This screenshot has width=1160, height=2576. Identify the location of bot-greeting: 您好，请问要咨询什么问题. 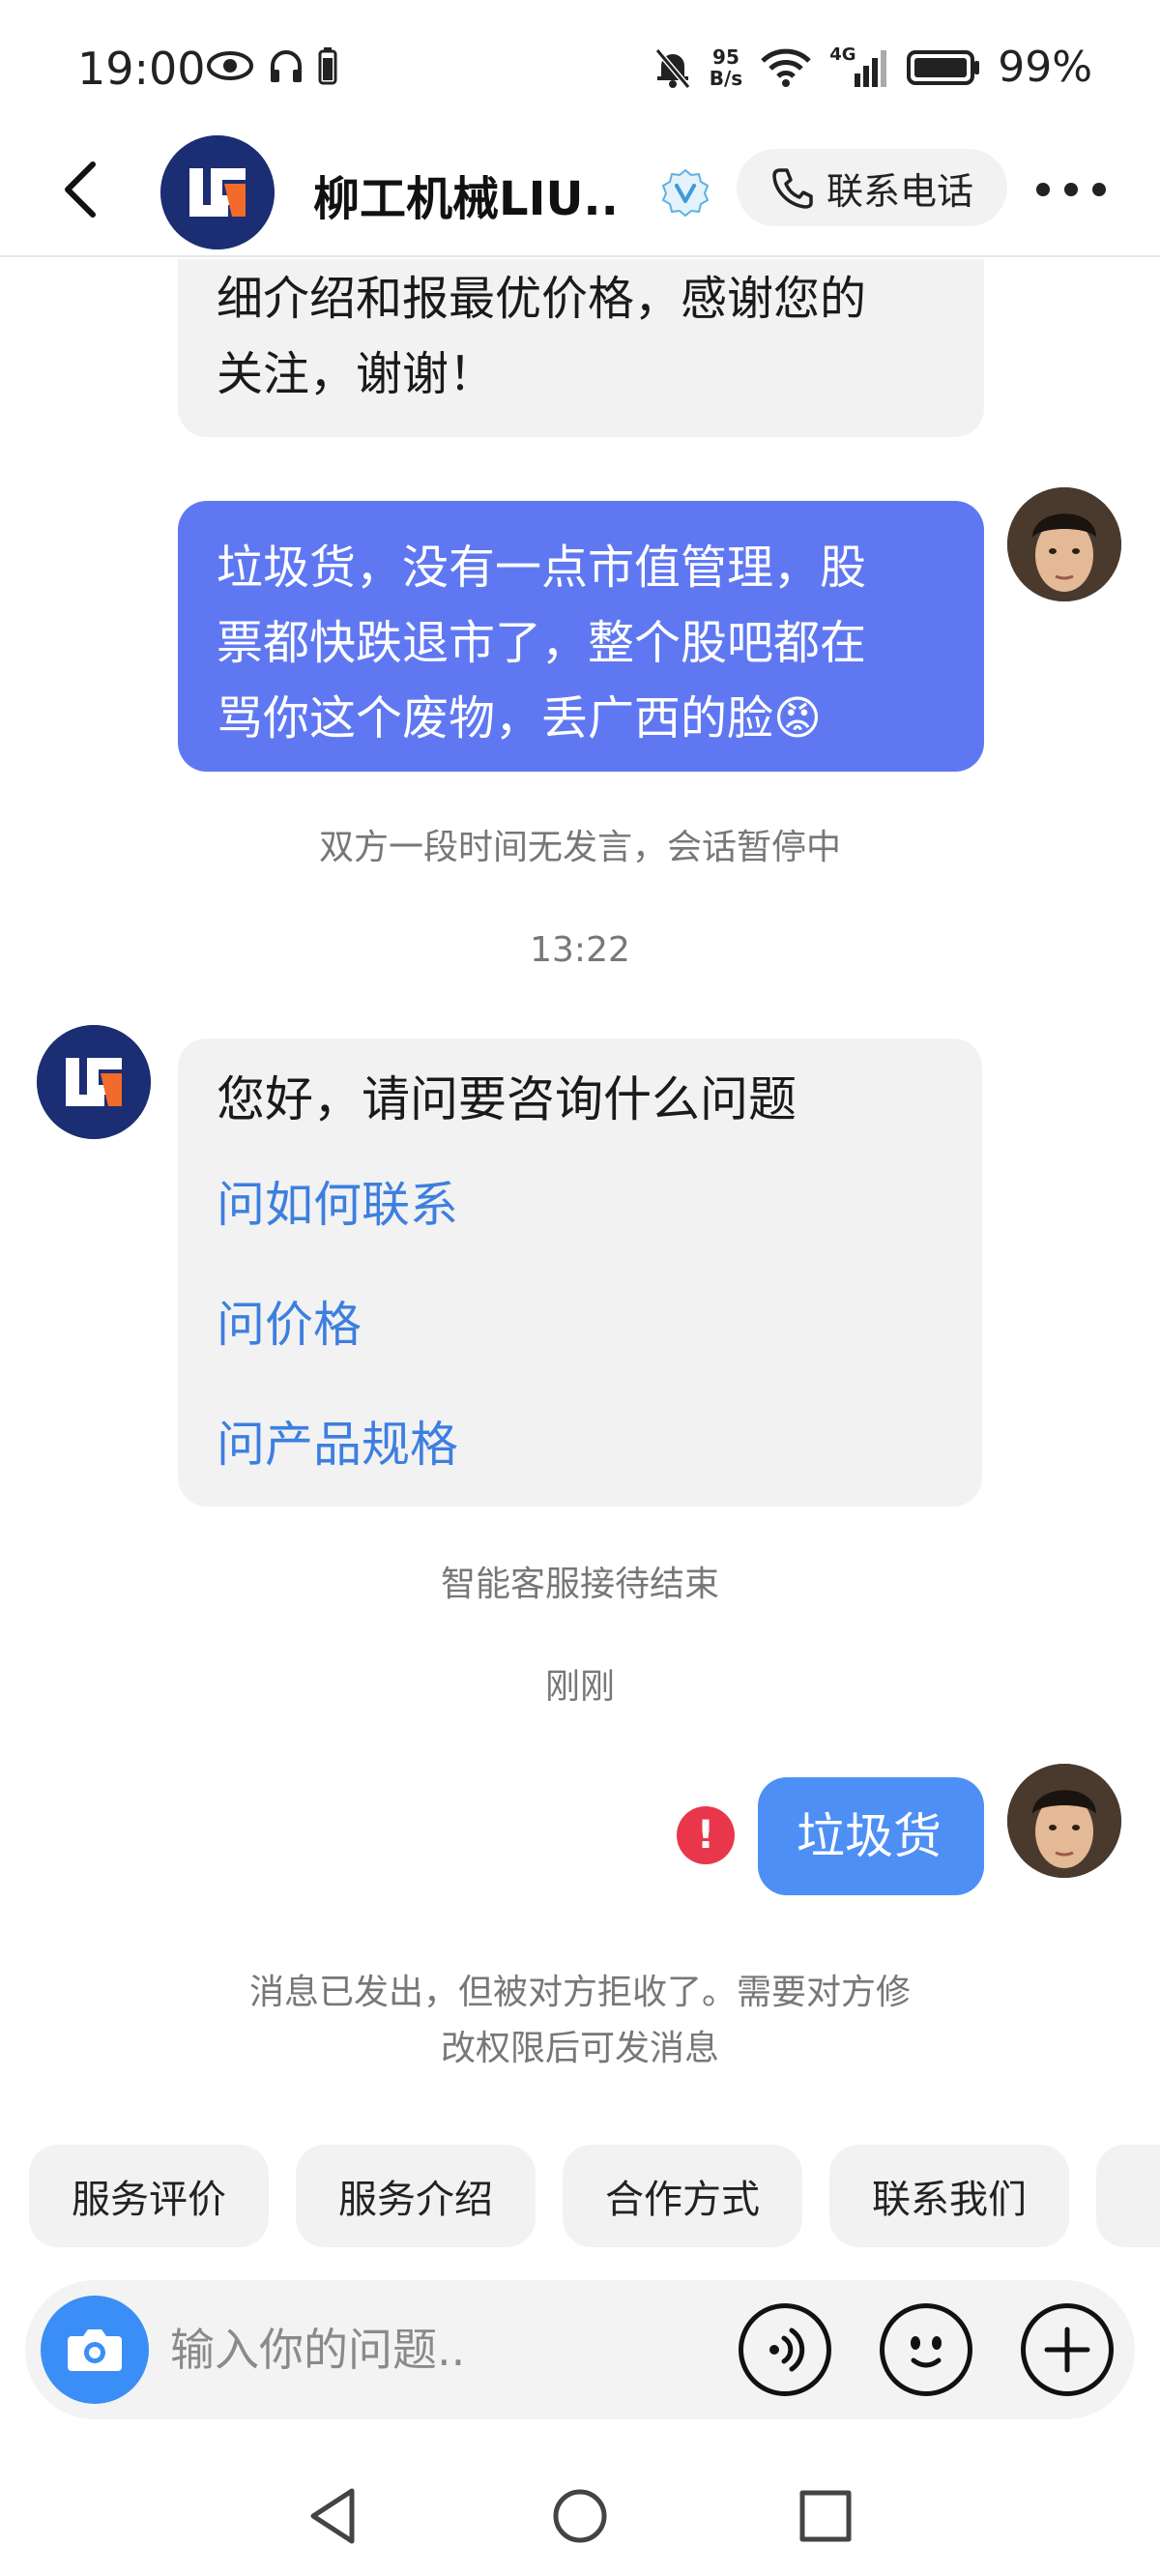
(507, 1099).